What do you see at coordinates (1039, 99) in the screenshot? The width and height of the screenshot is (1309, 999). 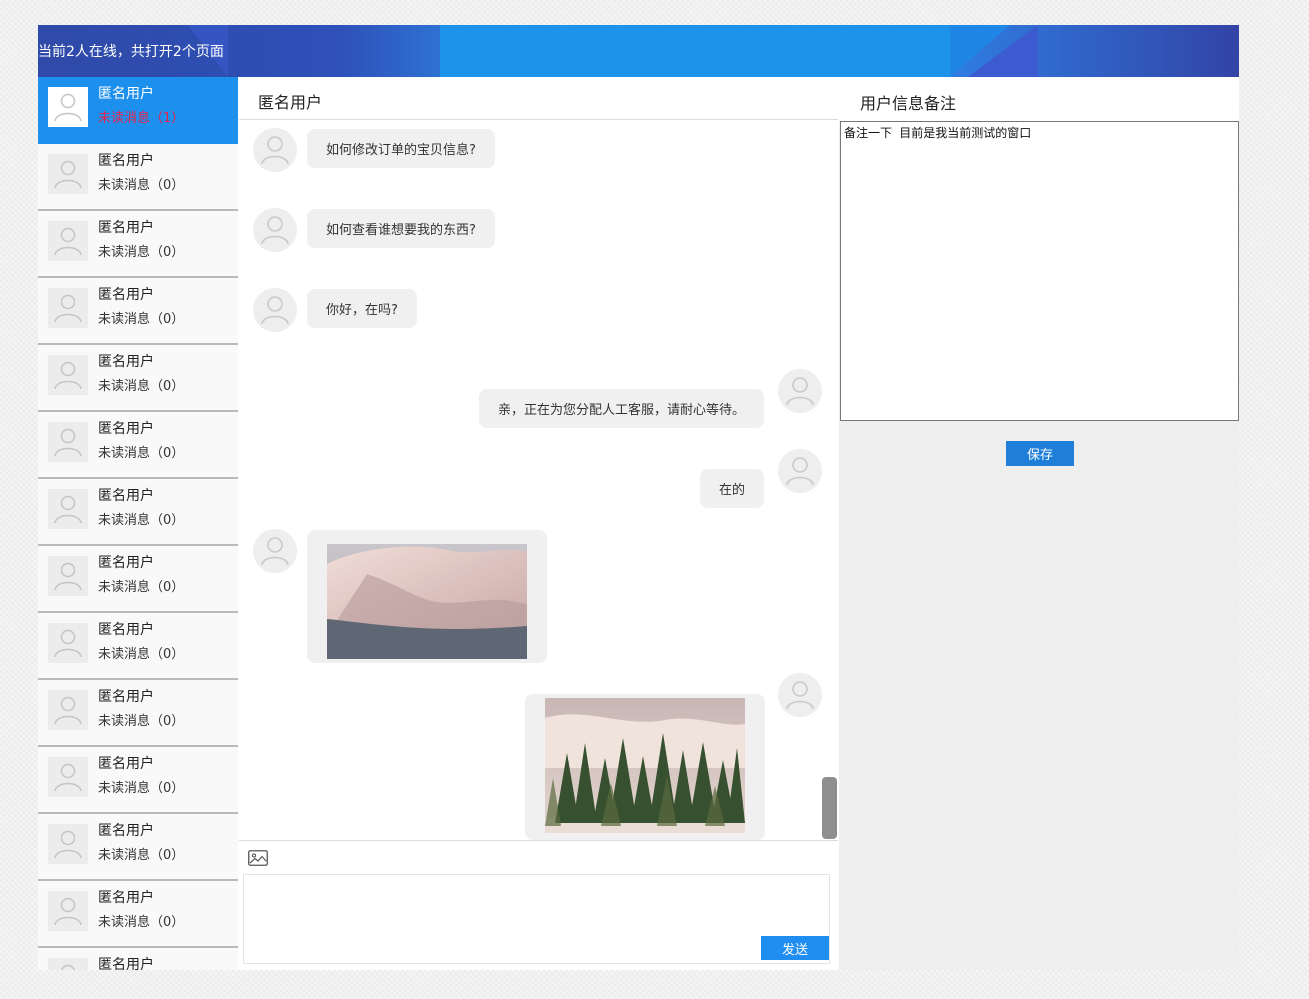 I see `notes-header: 用户信息备注` at bounding box center [1039, 99].